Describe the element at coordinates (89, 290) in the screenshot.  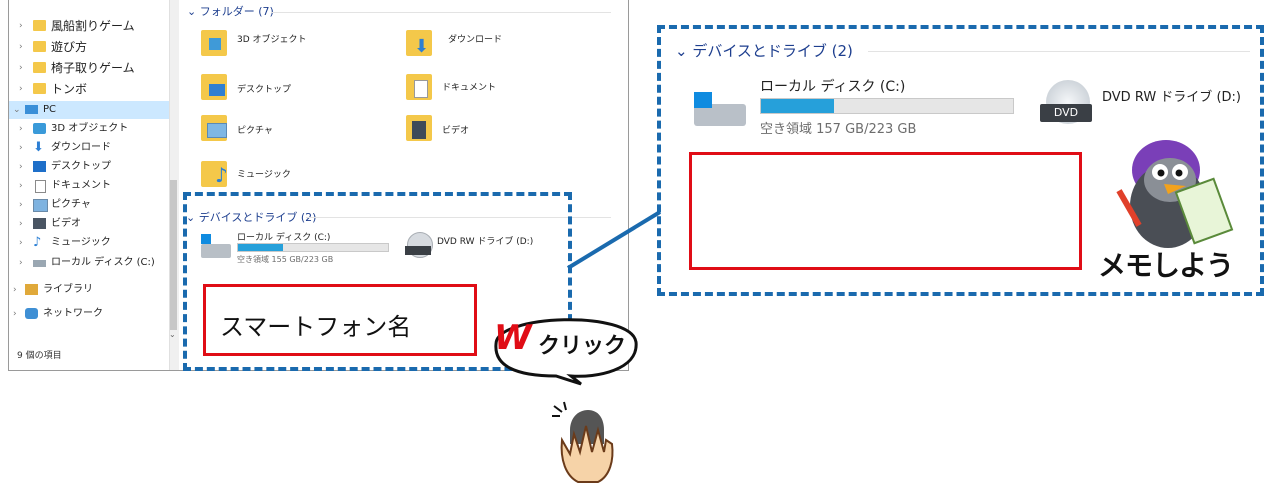
I see `nav-item-libraries: › ライブラリ` at that location.